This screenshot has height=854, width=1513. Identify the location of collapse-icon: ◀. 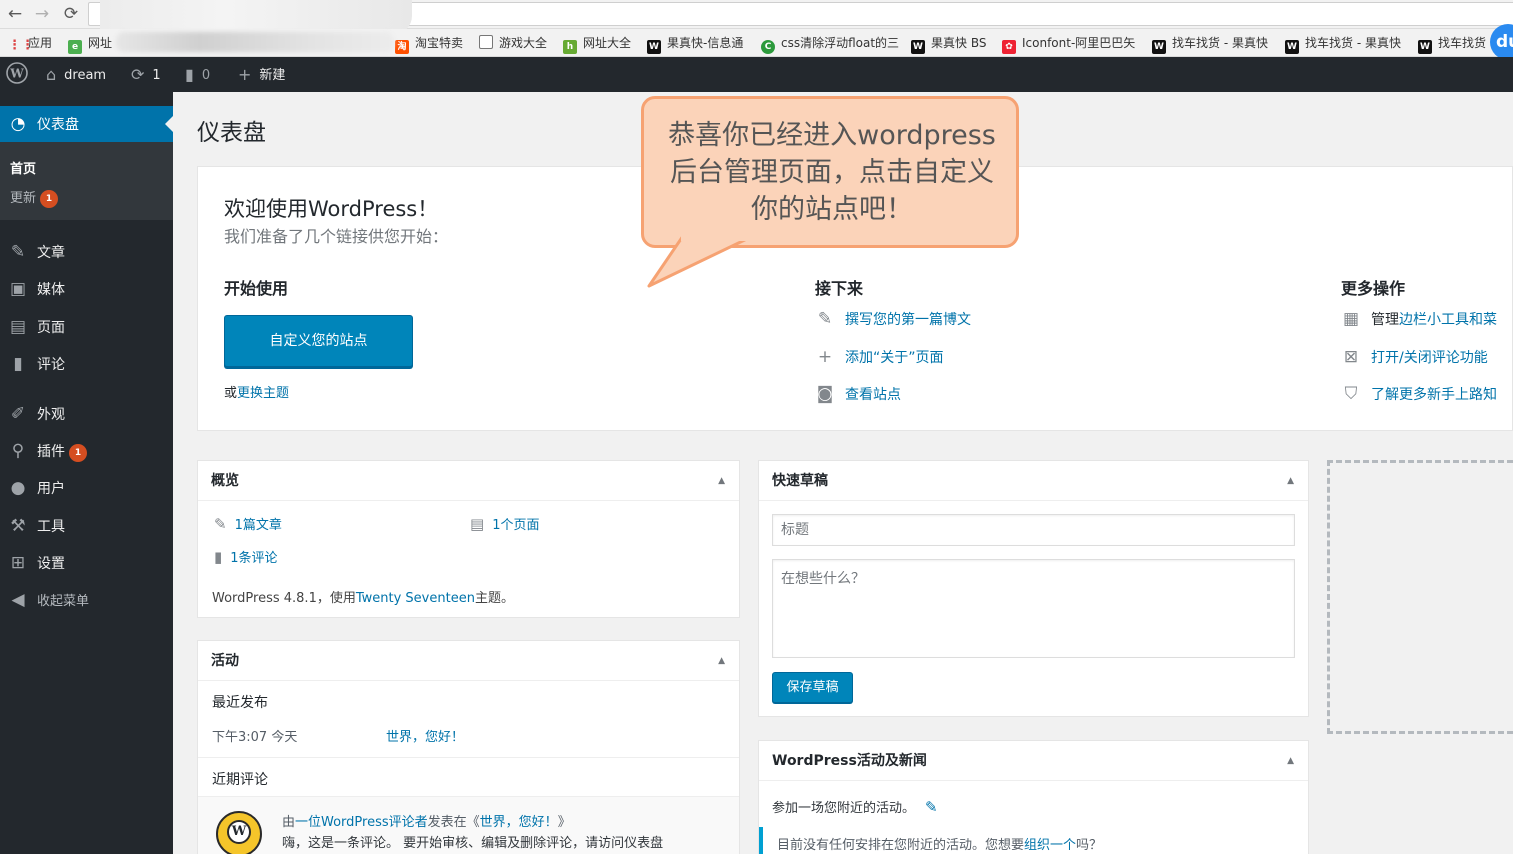
(18, 600).